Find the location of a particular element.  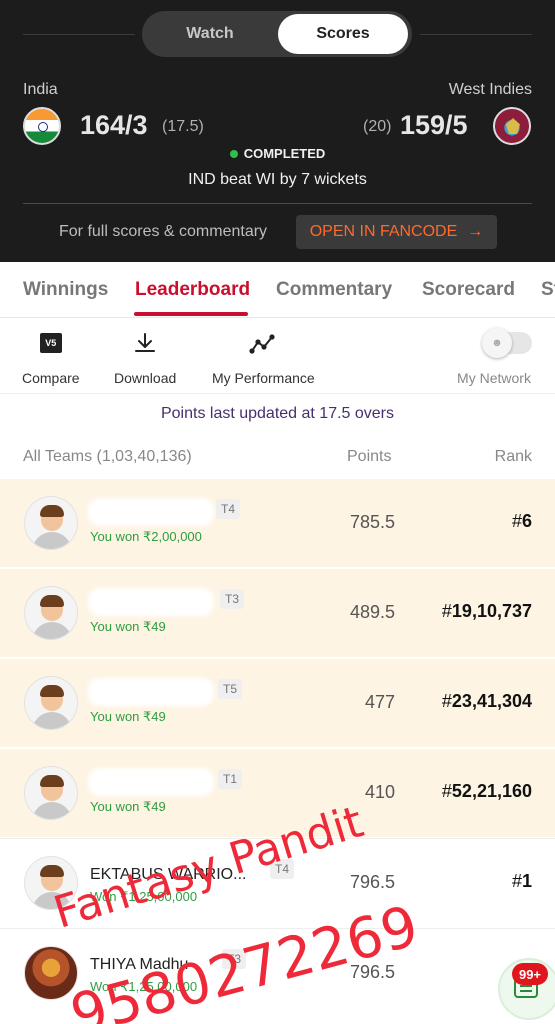

tab-stats: St is located at coordinates (548, 290).